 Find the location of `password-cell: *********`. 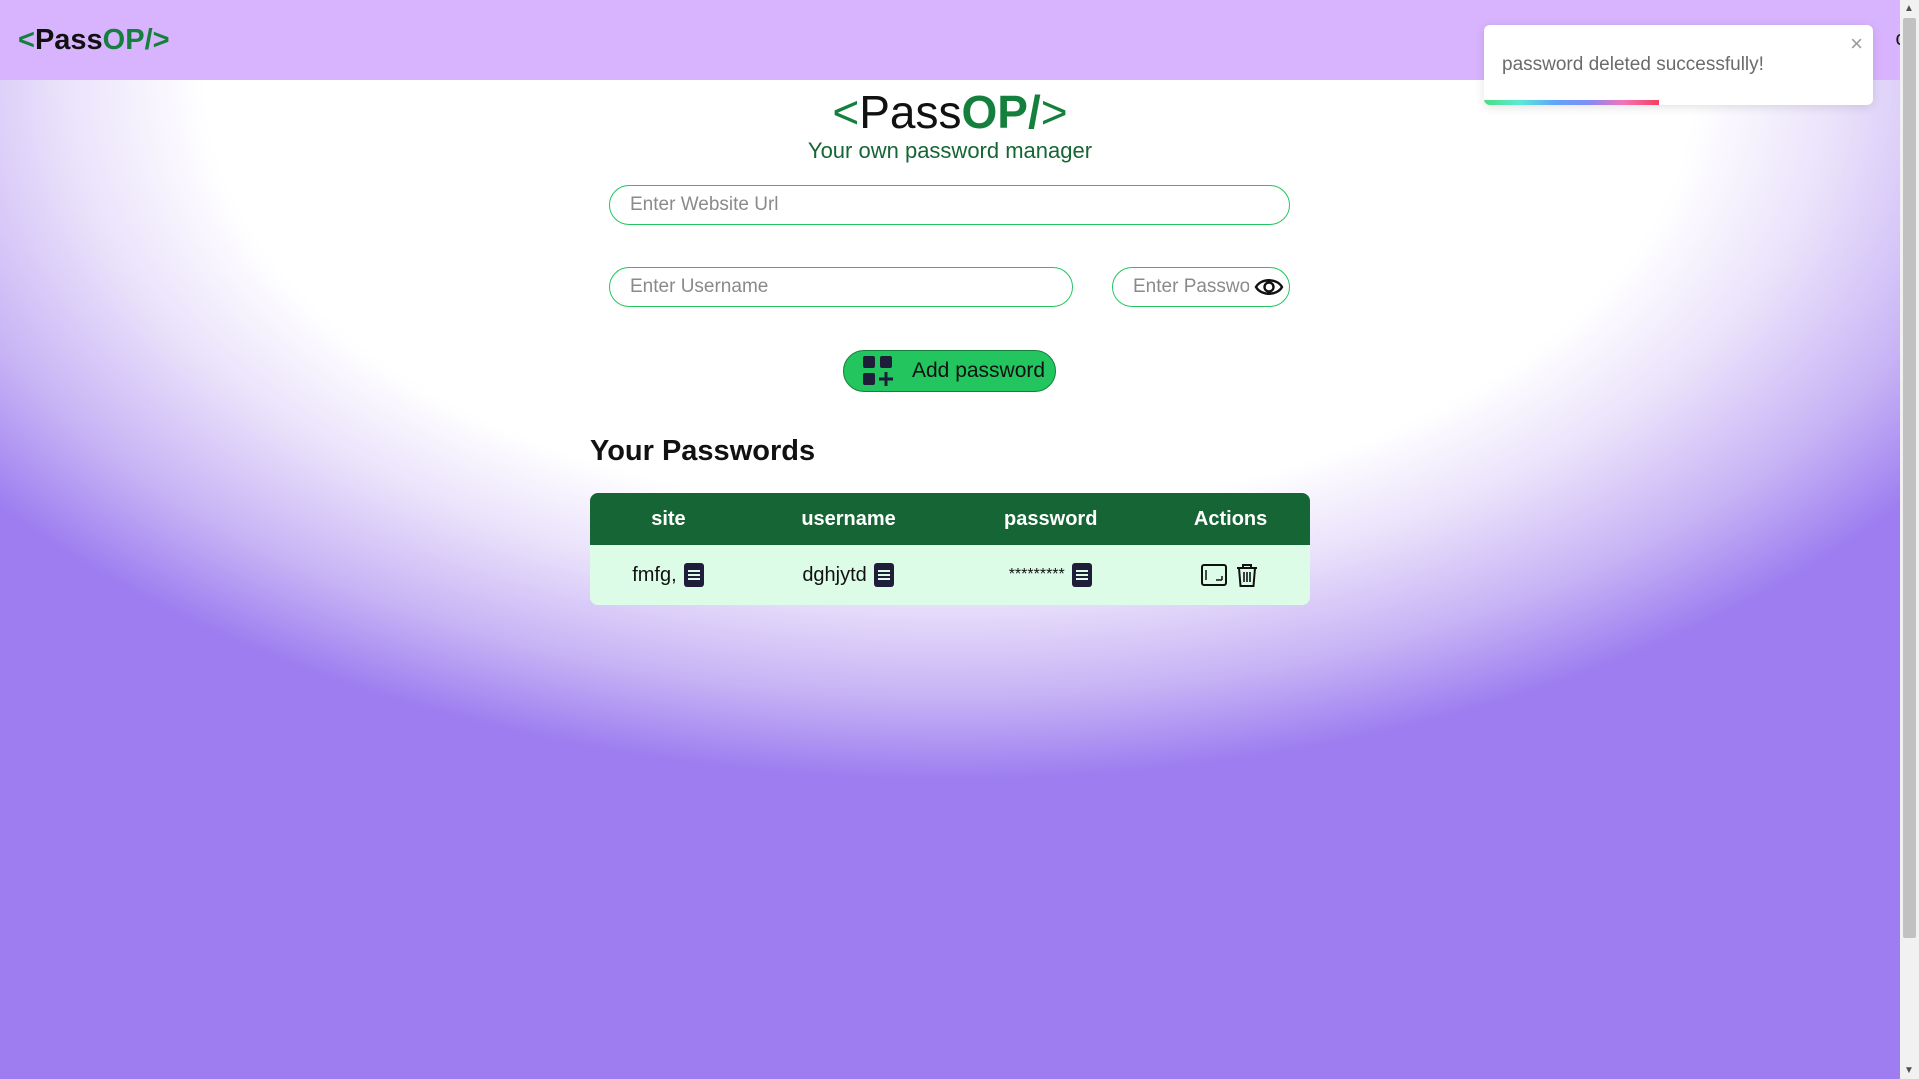

password-cell: ********* is located at coordinates (1051, 575).